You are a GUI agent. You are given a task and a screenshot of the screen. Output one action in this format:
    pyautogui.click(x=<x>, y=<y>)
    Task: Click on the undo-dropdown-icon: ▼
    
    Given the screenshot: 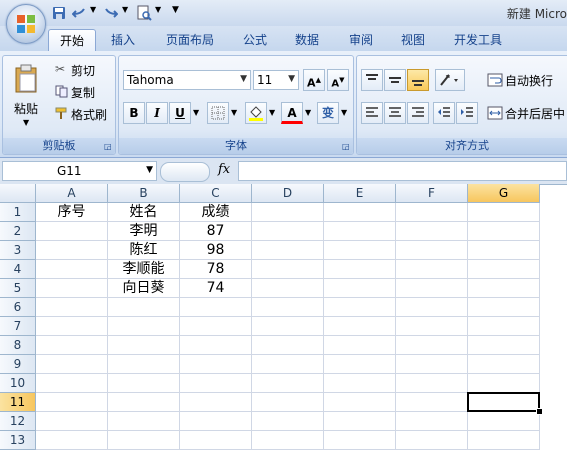 What is the action you would take?
    pyautogui.click(x=93, y=13)
    